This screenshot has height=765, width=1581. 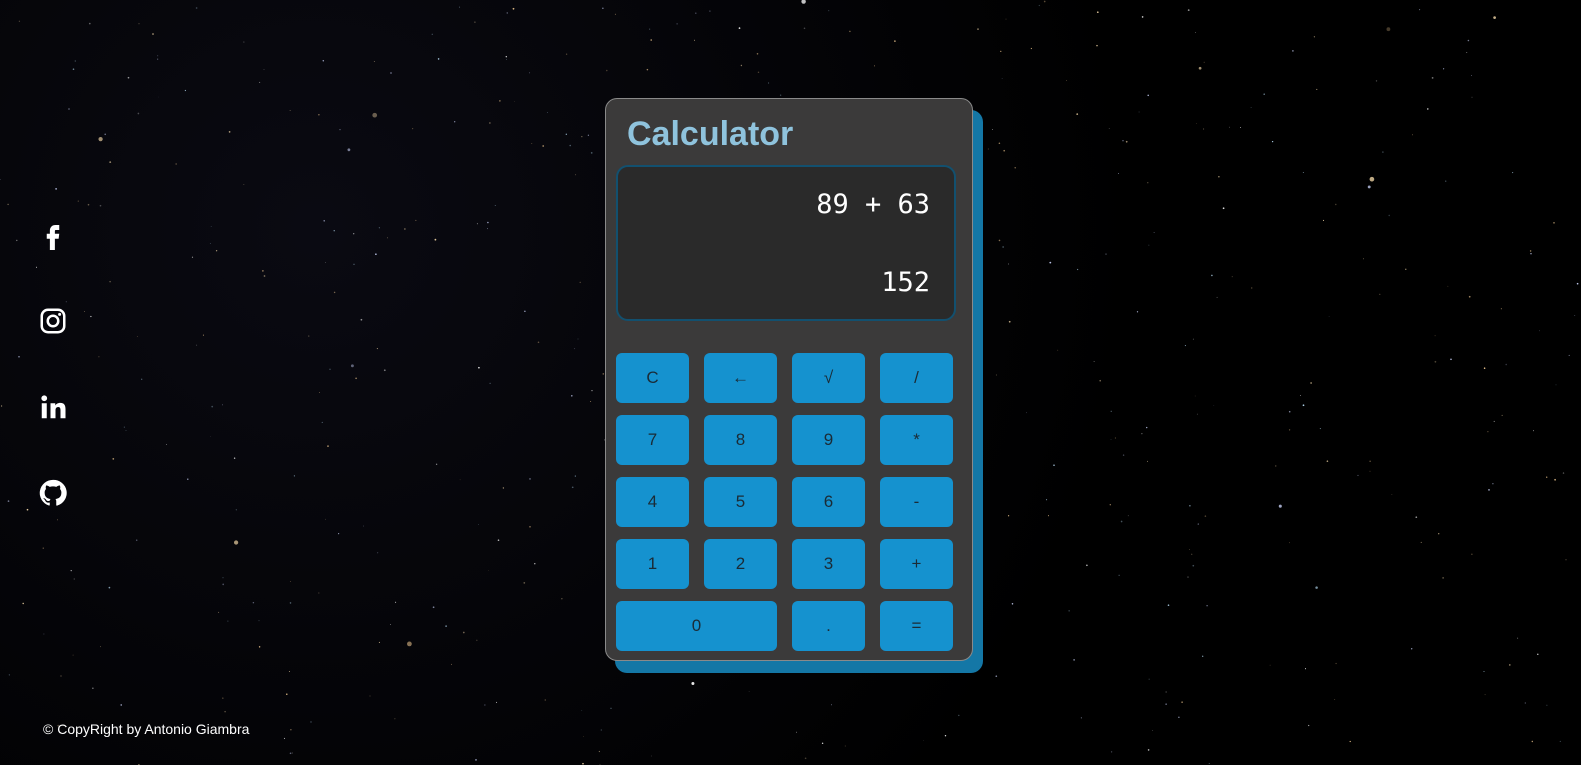 What do you see at coordinates (740, 378) in the screenshot?
I see `backspace-button: ←` at bounding box center [740, 378].